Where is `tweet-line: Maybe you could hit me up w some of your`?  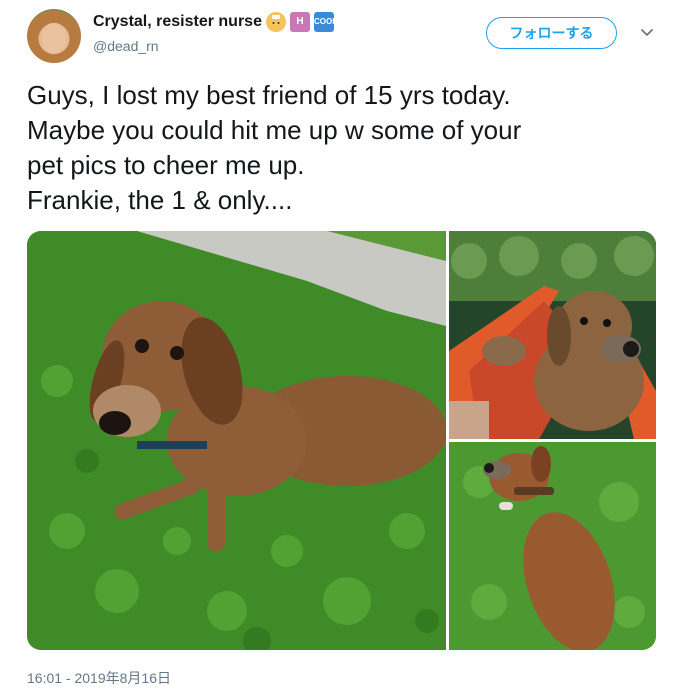 tweet-line: Maybe you could hit me up w some of your is located at coordinates (274, 130).